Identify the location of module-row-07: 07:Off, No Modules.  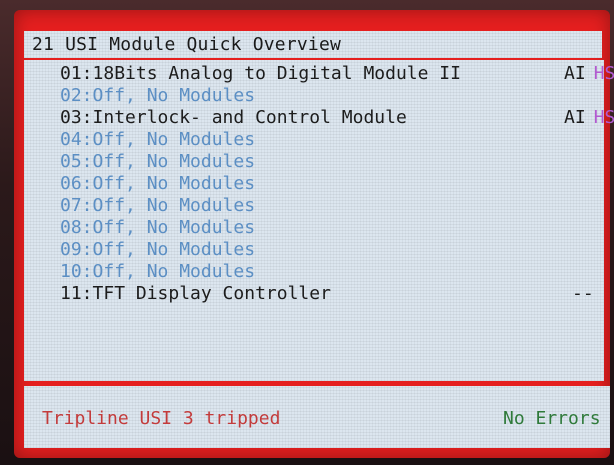
(157, 206).